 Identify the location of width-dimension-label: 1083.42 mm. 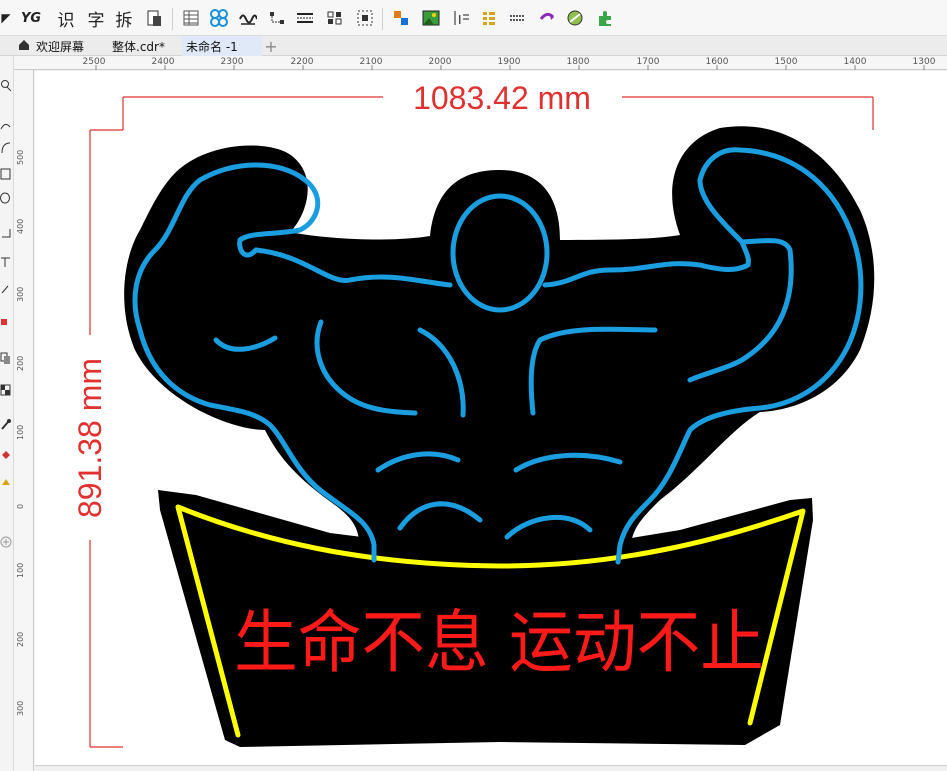
(502, 98).